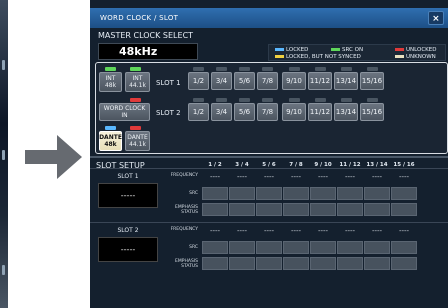 The height and width of the screenshot is (308, 448). I want to click on slot-1-channel-button: 7/8, so click(267, 81).